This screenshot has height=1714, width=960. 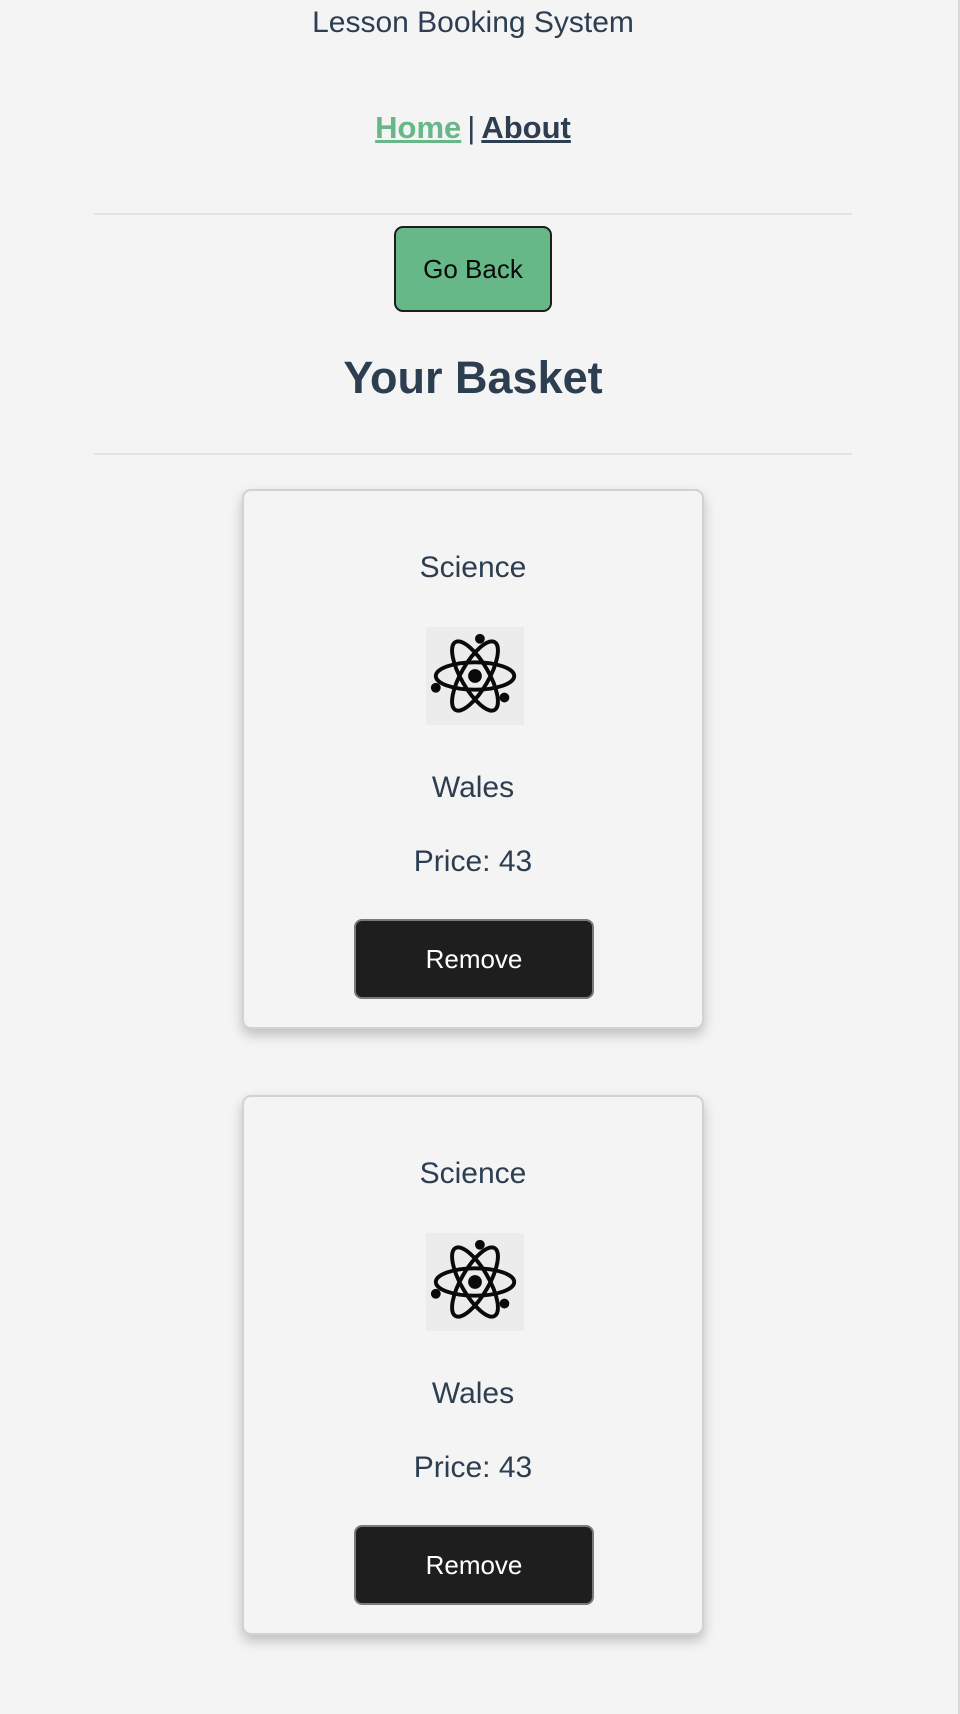 I want to click on nav-link-about: About, so click(x=526, y=127).